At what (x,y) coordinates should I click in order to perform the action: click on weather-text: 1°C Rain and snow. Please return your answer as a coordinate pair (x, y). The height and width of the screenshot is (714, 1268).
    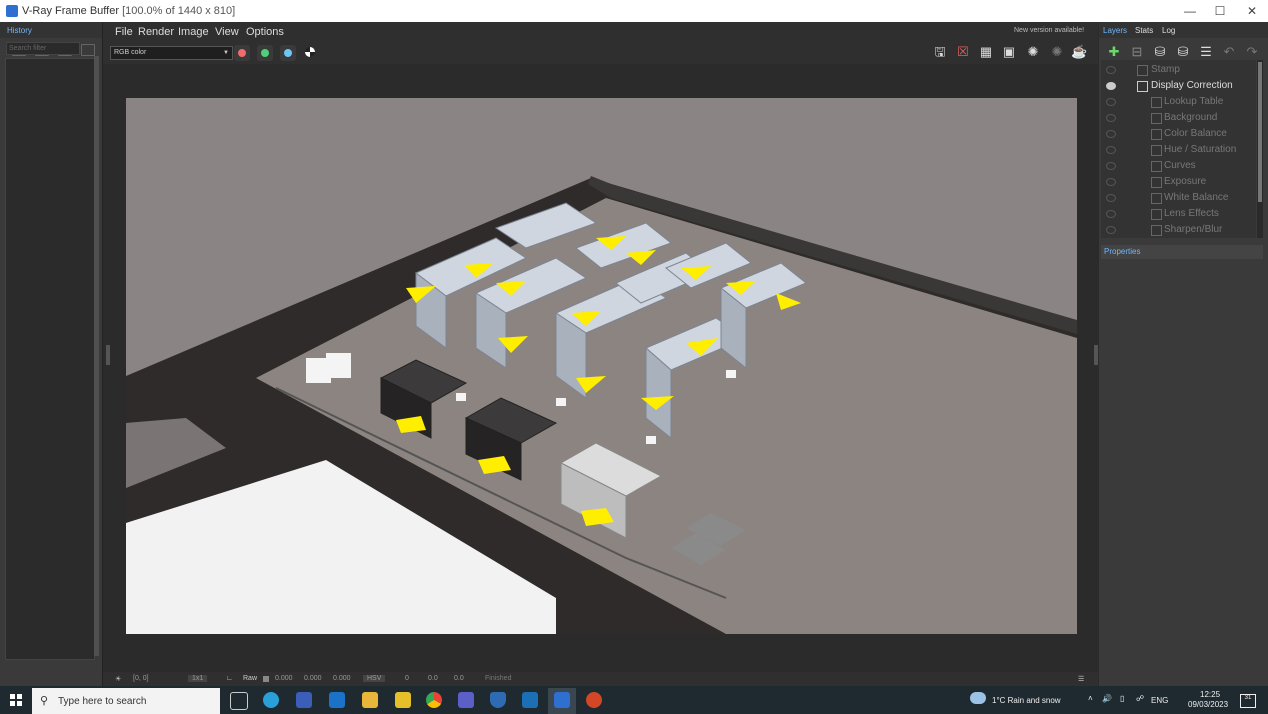
    Looking at the image, I should click on (1026, 700).